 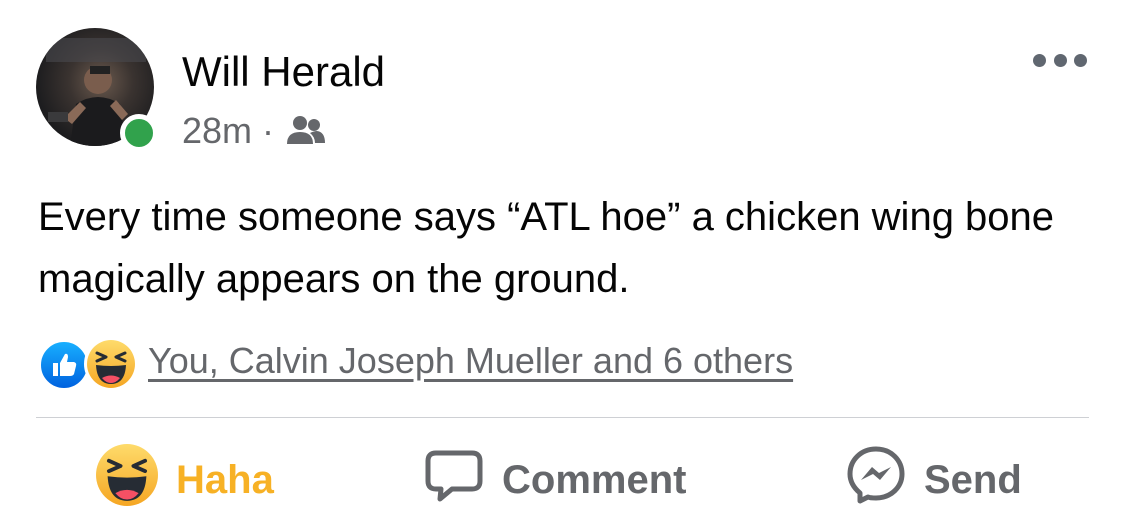 I want to click on haha-icon, so click(x=127, y=480).